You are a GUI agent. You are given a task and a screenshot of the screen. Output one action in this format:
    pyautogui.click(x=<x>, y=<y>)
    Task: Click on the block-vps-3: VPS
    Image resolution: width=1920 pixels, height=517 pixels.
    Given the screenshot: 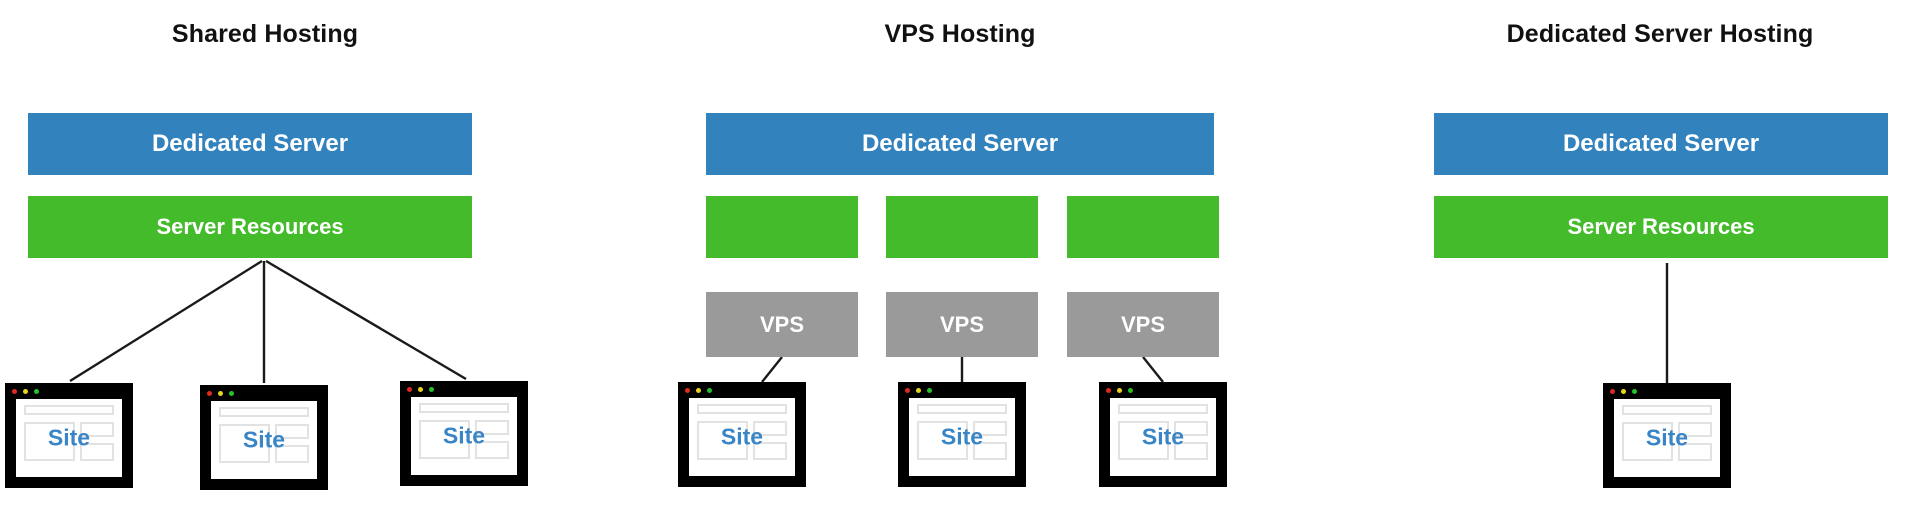 What is the action you would take?
    pyautogui.click(x=1143, y=324)
    